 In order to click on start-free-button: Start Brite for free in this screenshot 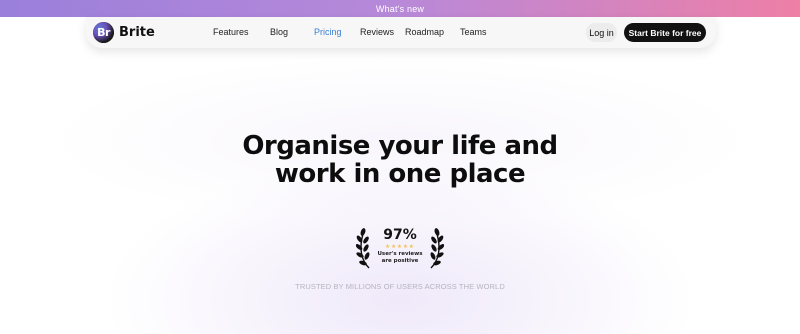, I will do `click(665, 32)`.